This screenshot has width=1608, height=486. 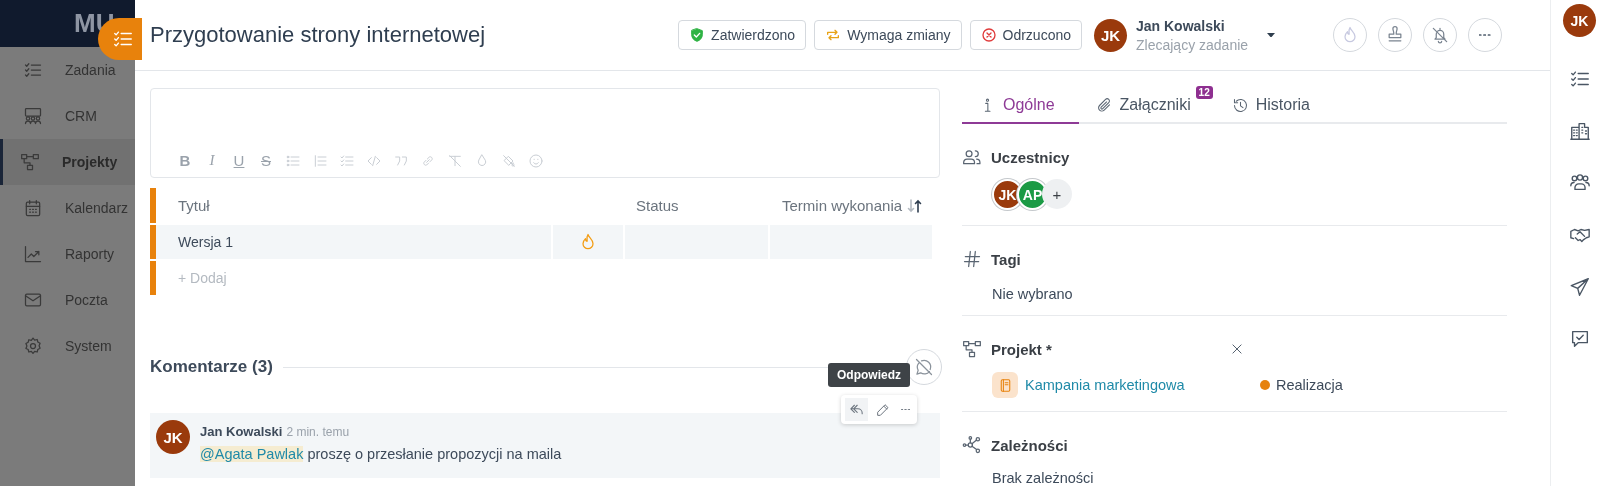 I want to click on status-button: Zatwierdzono, so click(x=742, y=35).